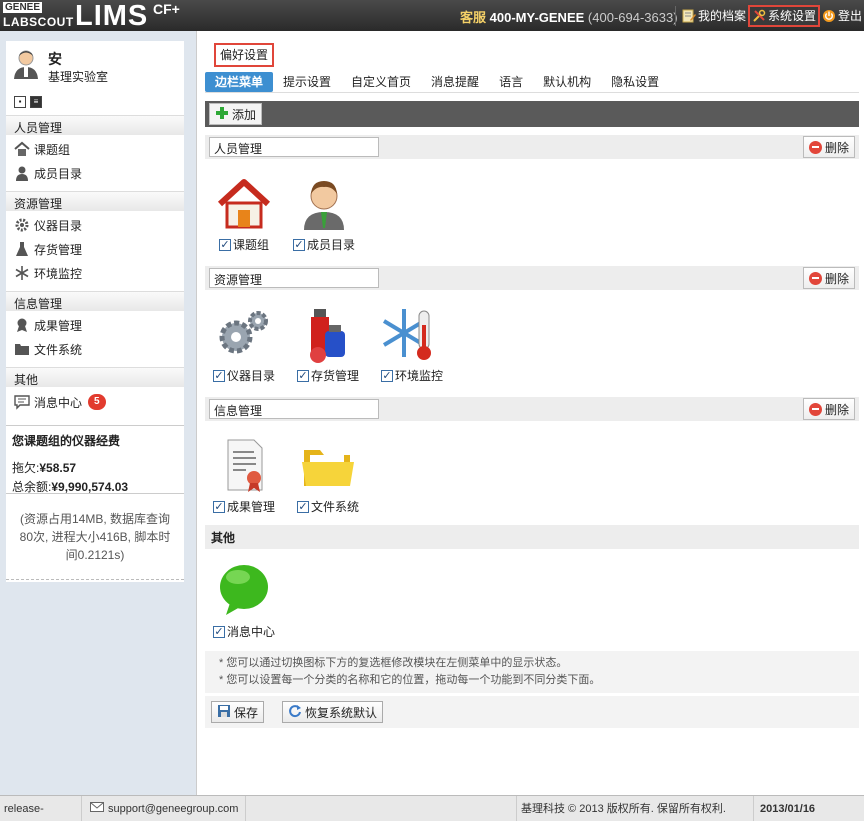 The width and height of the screenshot is (864, 821). What do you see at coordinates (307, 82) in the screenshot?
I see `tab-tips: 提示设置` at bounding box center [307, 82].